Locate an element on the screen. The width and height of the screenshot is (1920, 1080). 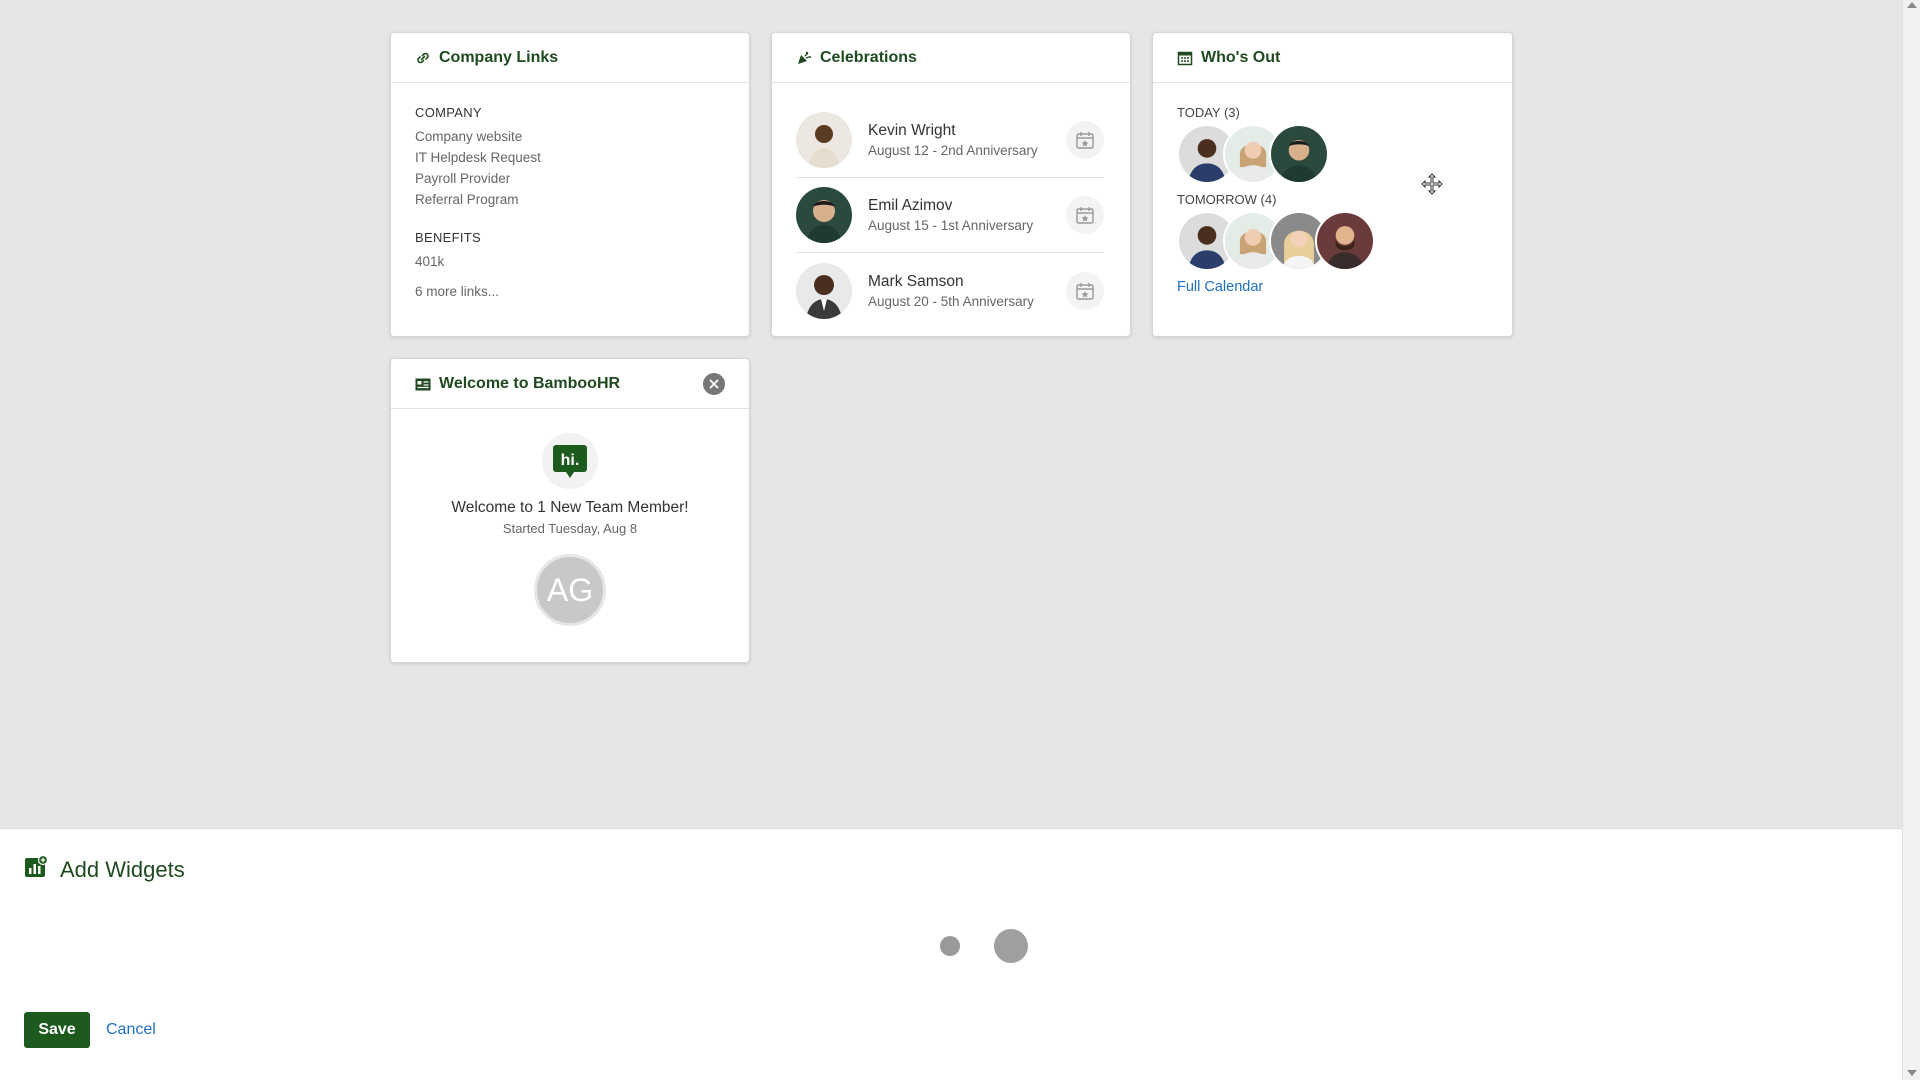
loading-indicator is located at coordinates (984, 946).